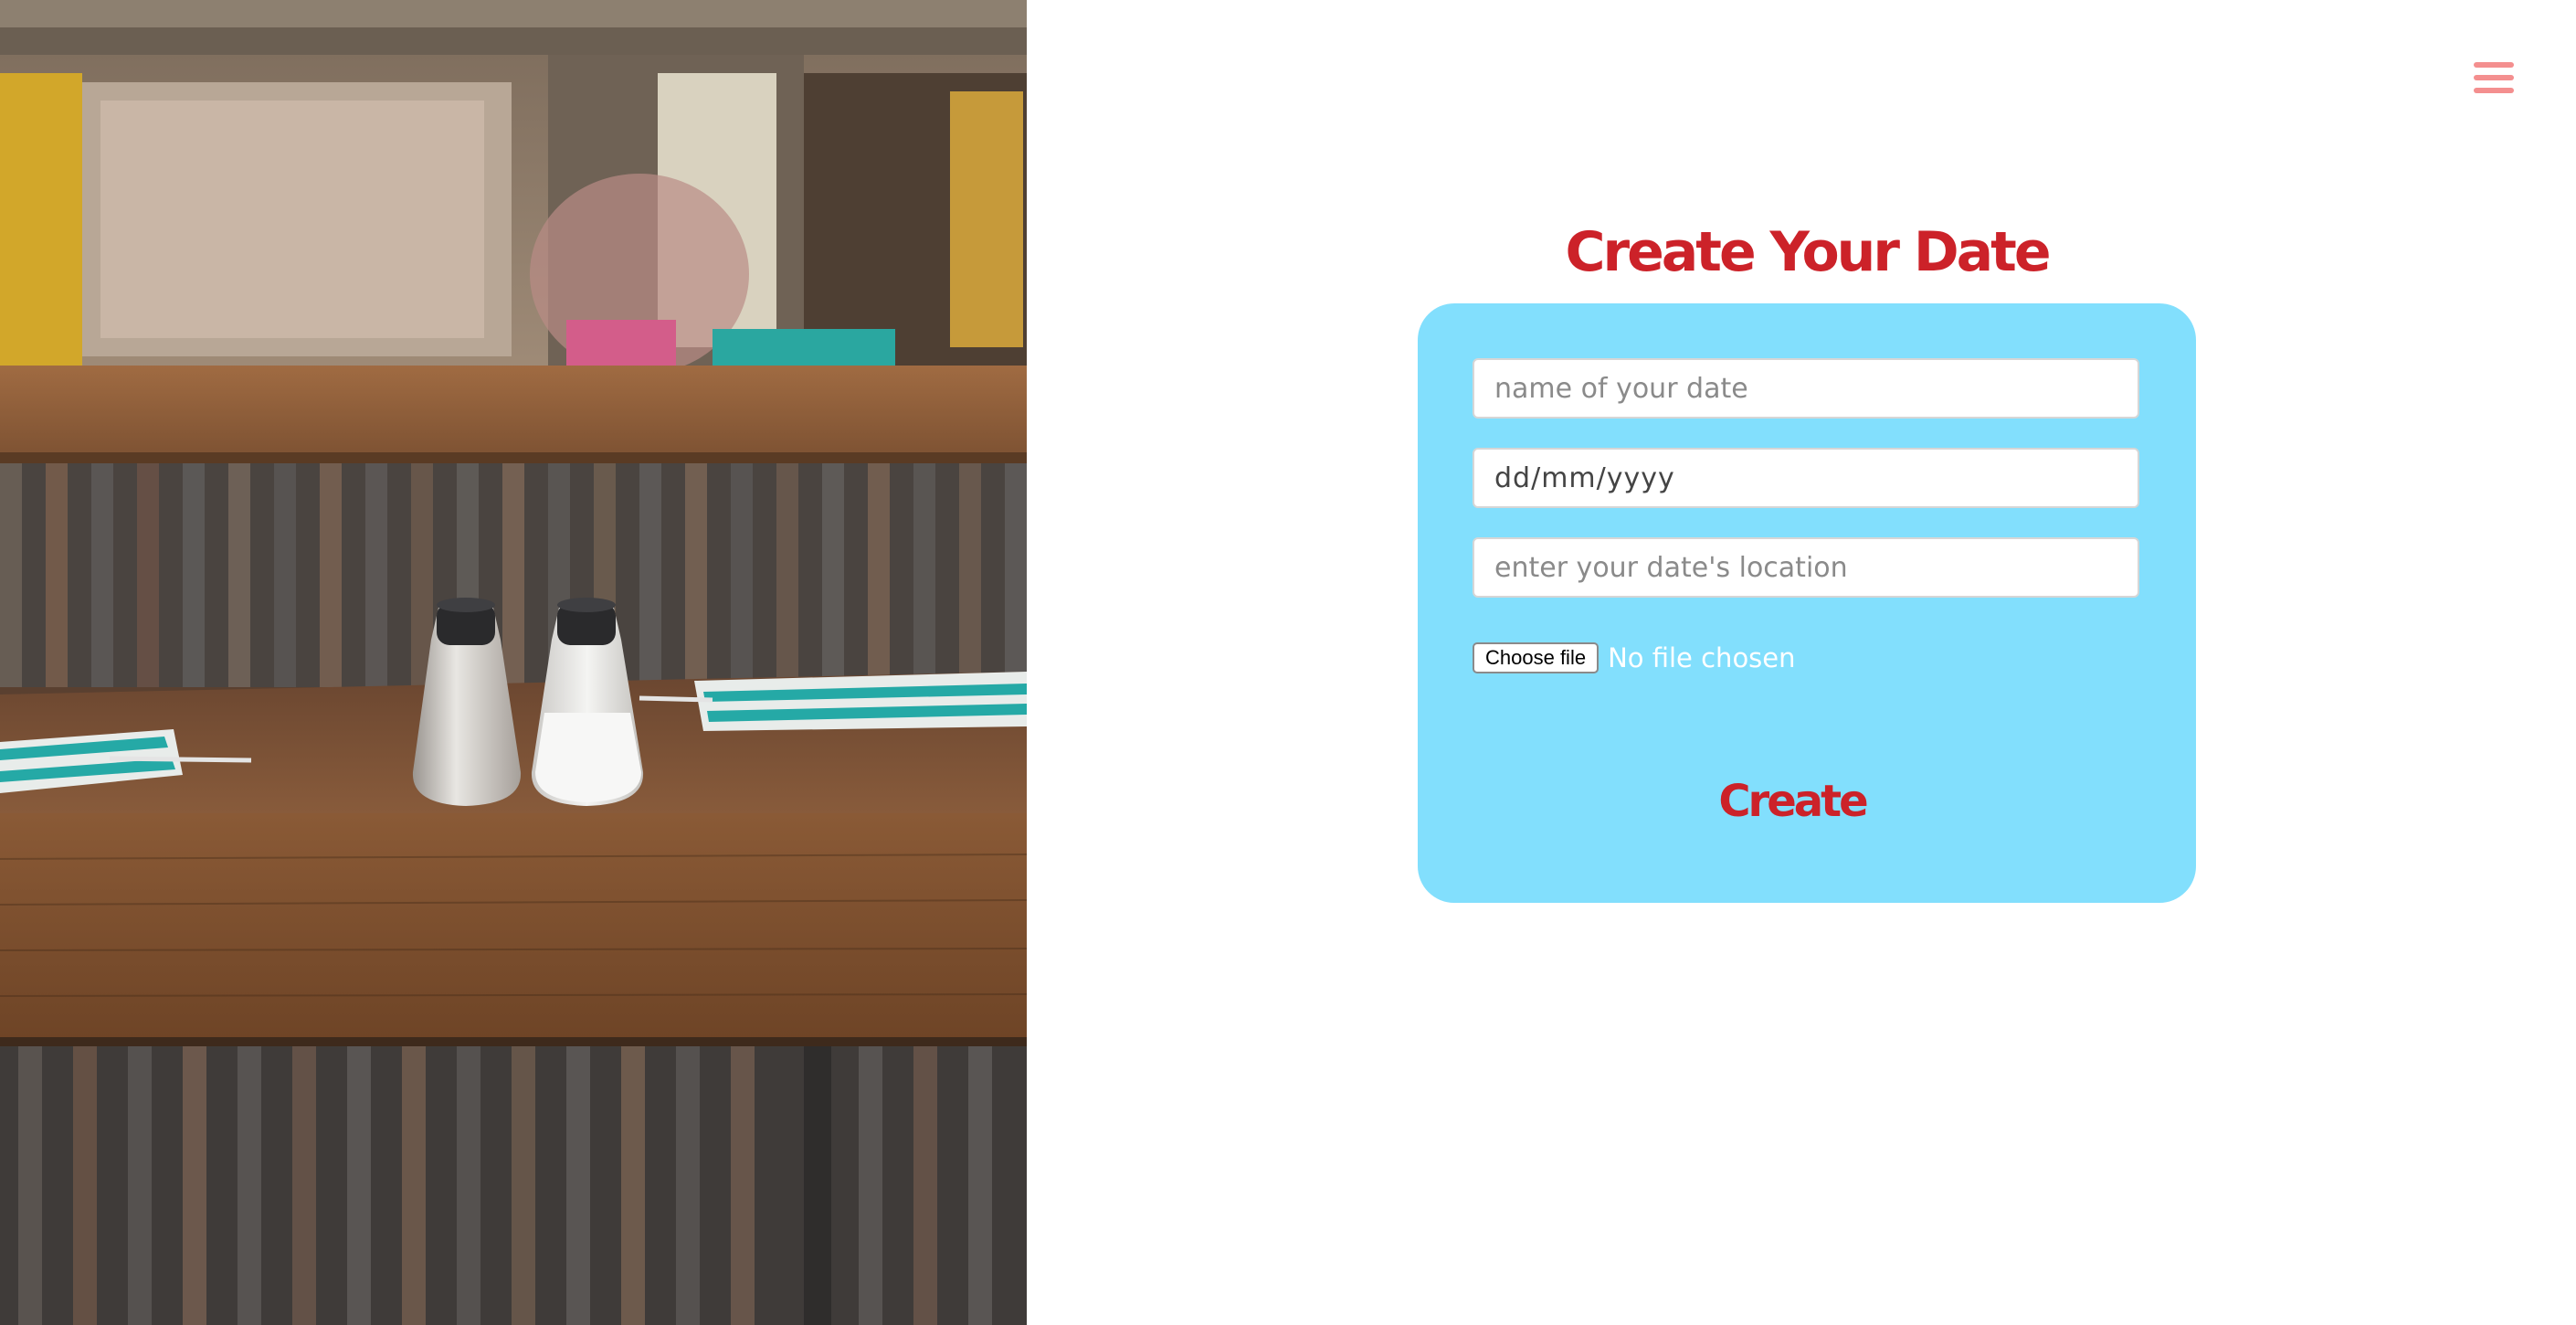 The image size is (2576, 1325). I want to click on hamburger-menu-icon, so click(2494, 78).